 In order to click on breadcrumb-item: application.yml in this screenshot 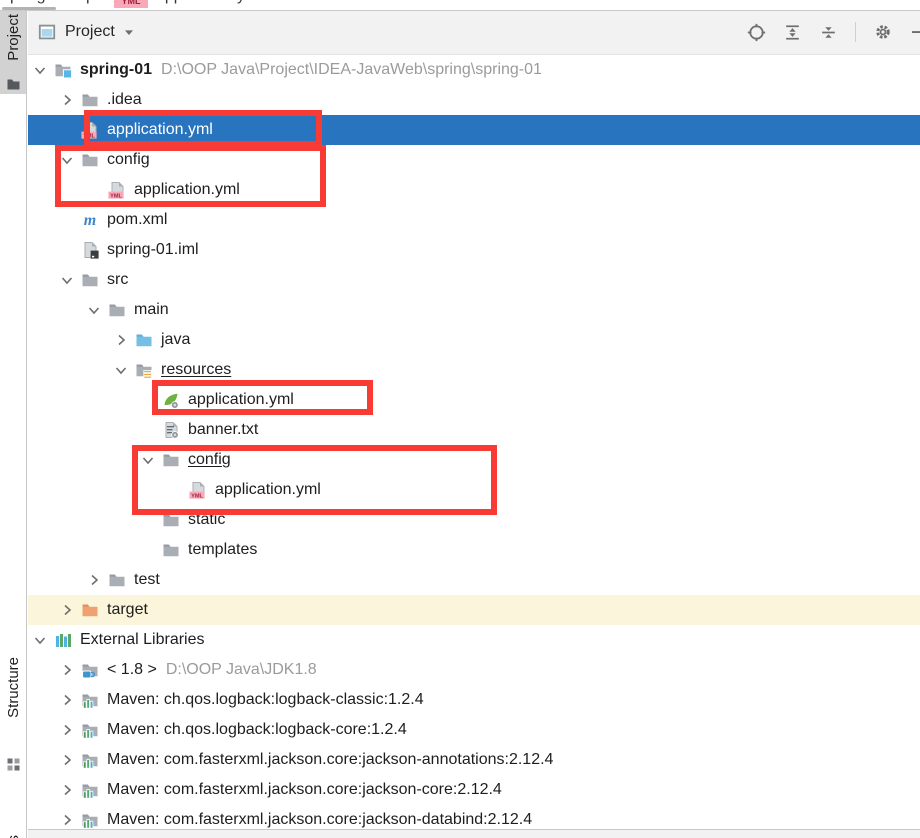, I will do `click(209, 2)`.